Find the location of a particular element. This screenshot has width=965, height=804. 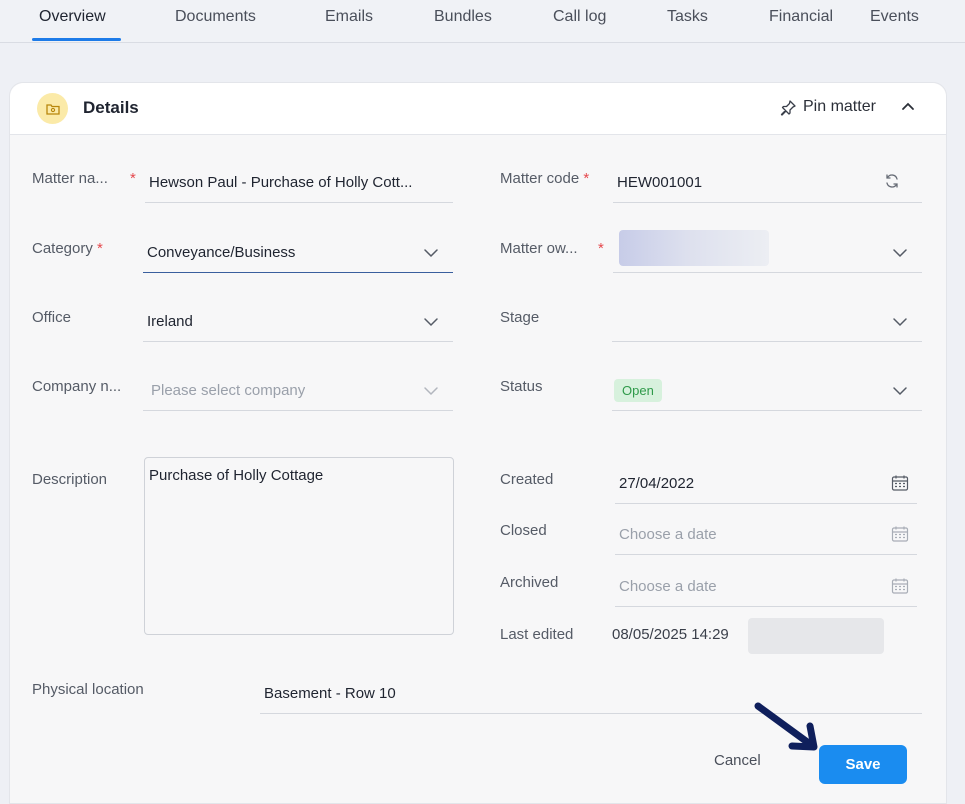

category-select: Conveyance/Business is located at coordinates (298, 253).